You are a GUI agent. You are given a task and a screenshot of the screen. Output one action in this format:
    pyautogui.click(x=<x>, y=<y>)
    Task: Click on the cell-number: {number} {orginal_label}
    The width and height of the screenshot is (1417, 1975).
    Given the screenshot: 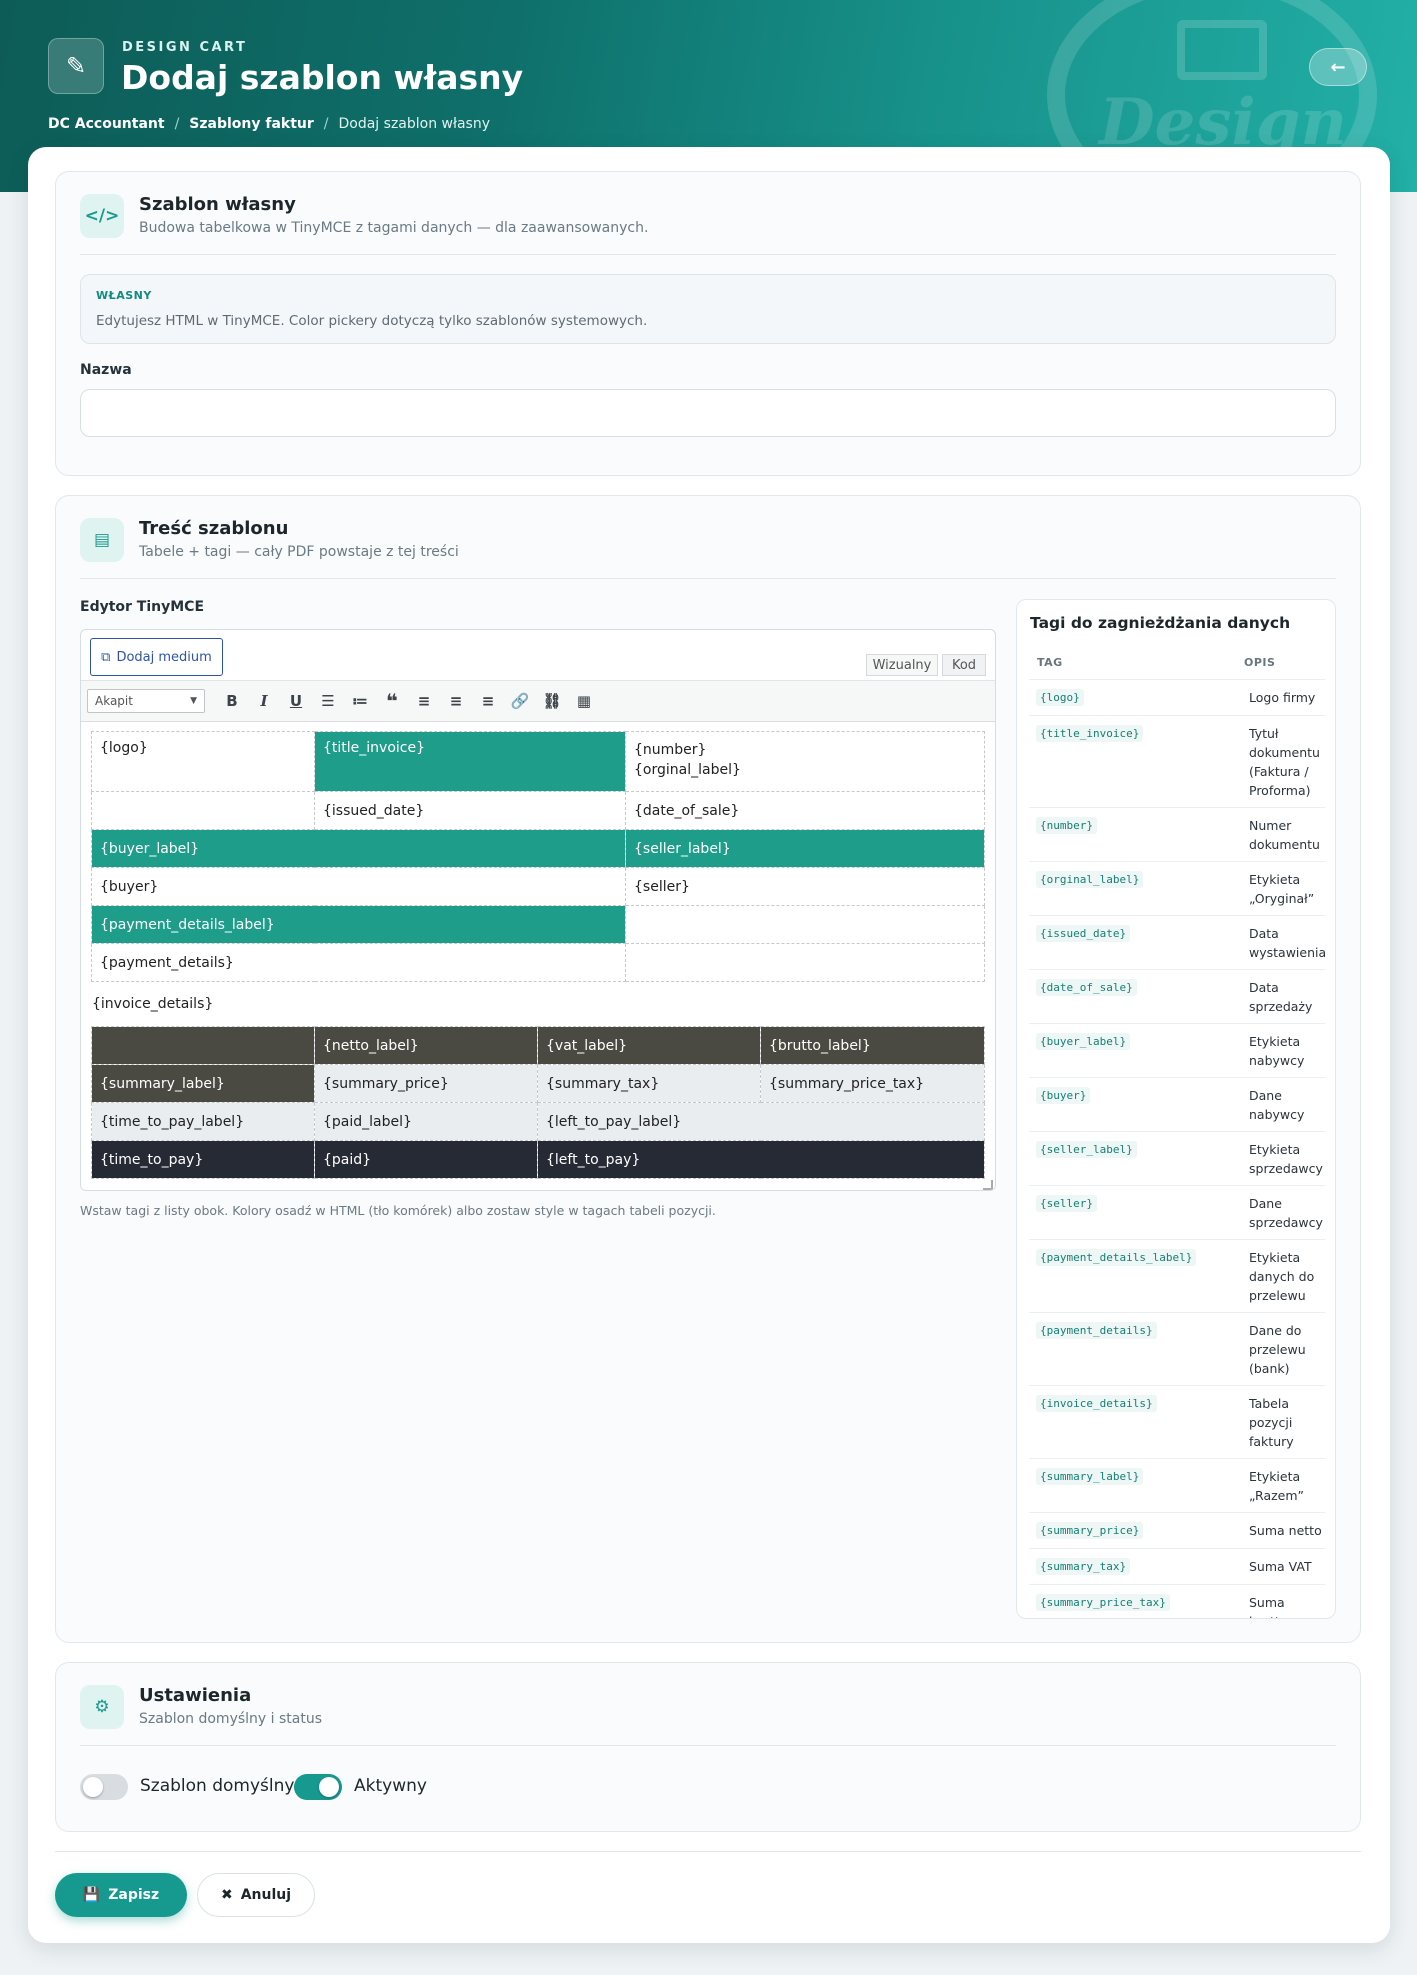 What is the action you would take?
    pyautogui.click(x=805, y=761)
    